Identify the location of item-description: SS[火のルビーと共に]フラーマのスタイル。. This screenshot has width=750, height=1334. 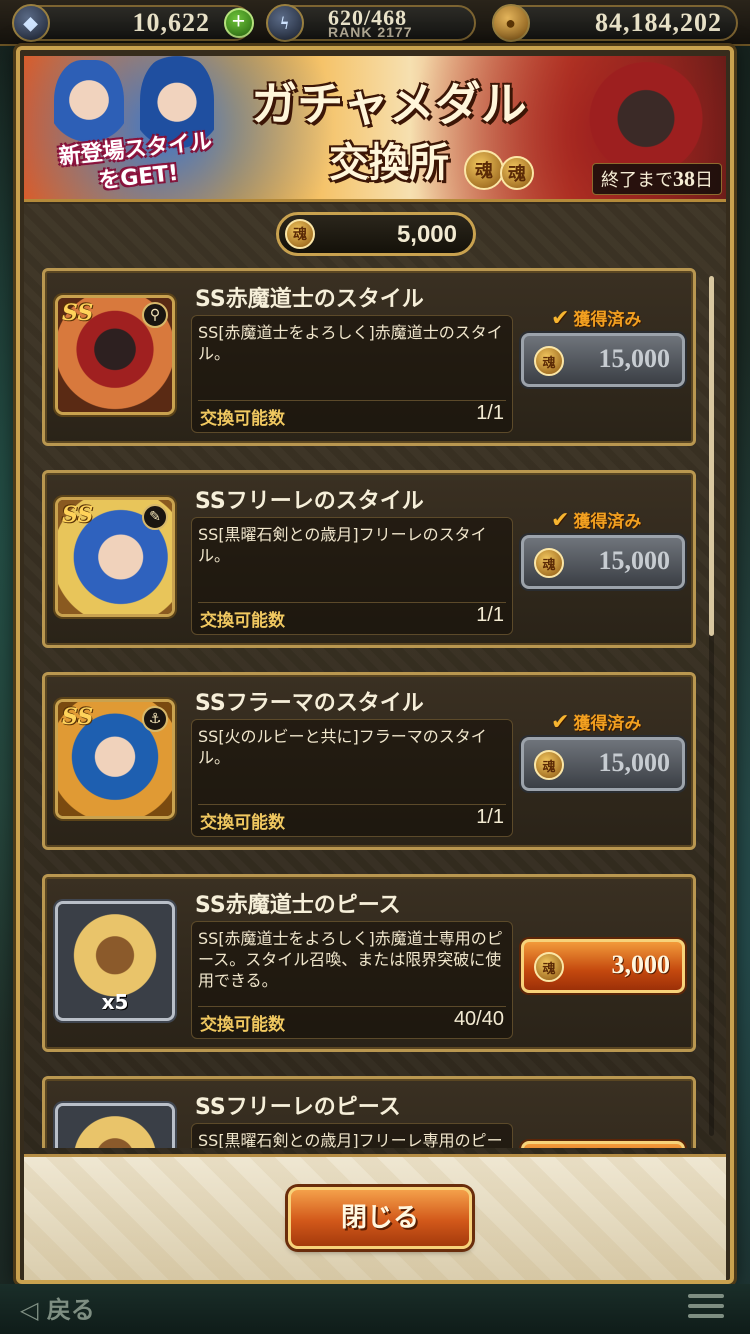
(342, 747).